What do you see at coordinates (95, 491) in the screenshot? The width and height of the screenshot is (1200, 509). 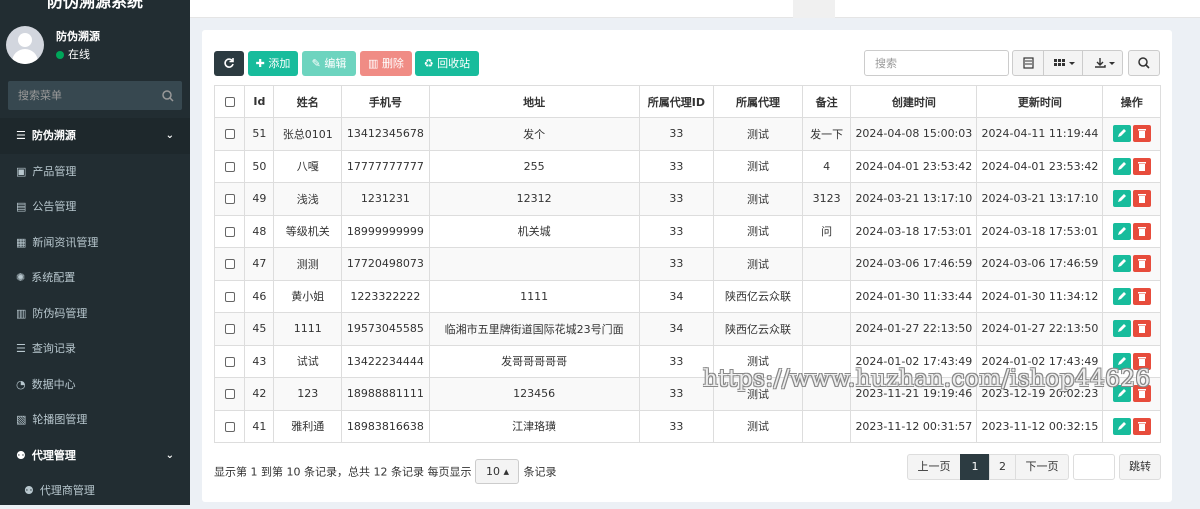 I see `sidebar-item-10: ⚉ 代理商管理` at bounding box center [95, 491].